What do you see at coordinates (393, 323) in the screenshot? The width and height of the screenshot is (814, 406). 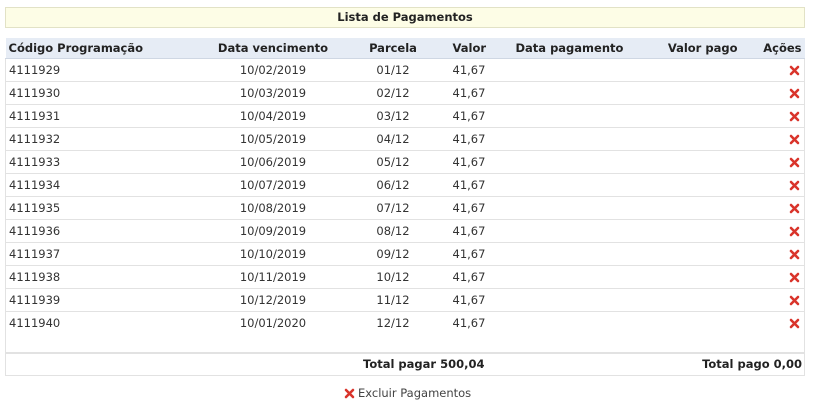 I see `cell-parcela: 12/12` at bounding box center [393, 323].